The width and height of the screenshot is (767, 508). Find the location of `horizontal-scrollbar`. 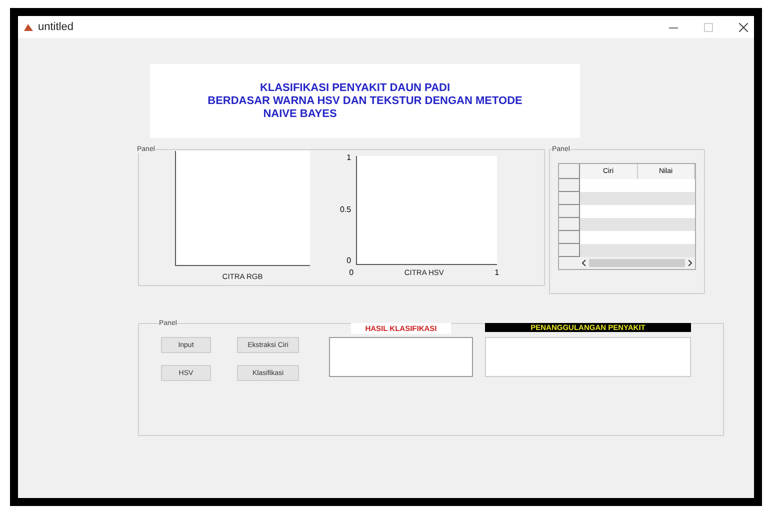

horizontal-scrollbar is located at coordinates (637, 263).